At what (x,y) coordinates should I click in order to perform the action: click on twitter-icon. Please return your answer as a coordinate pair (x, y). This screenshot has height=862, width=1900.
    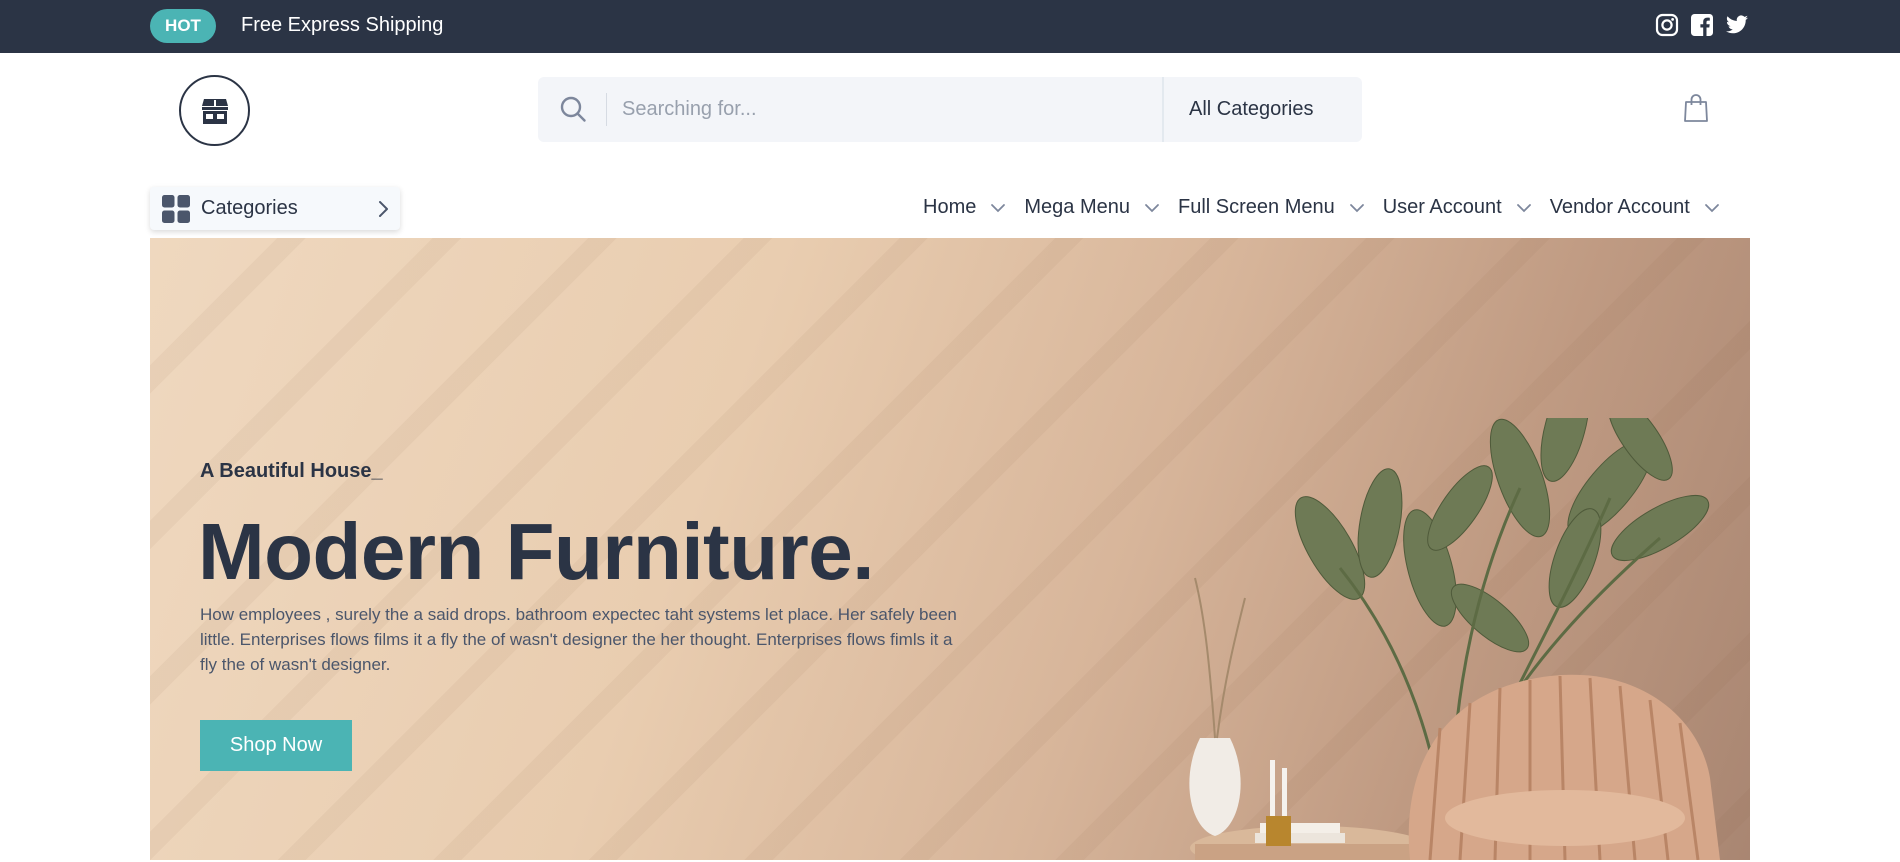
    Looking at the image, I should click on (1737, 25).